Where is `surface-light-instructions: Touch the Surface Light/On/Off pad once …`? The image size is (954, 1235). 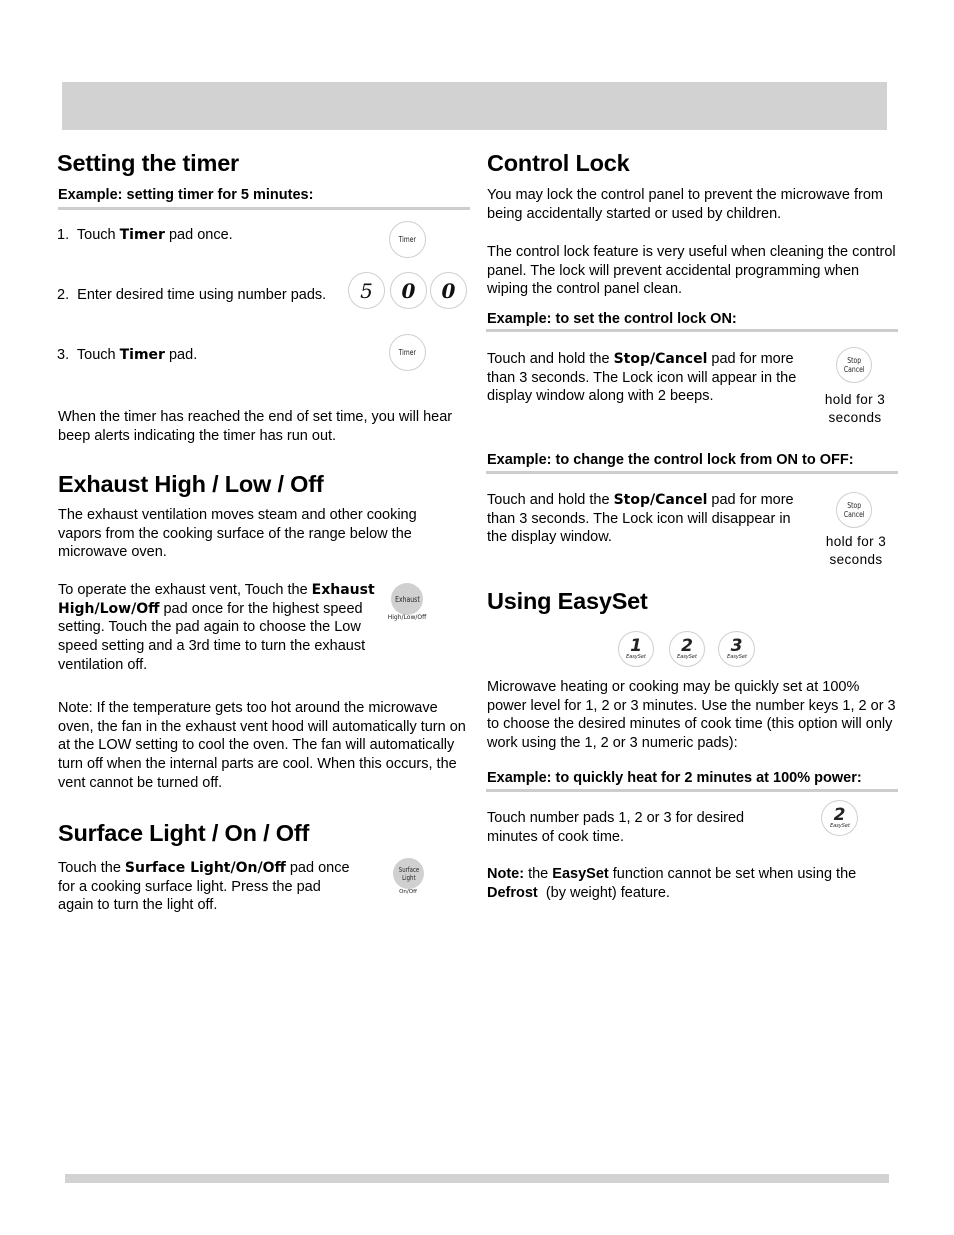
surface-light-instructions: Touch the Surface Light/On/Off pad once … is located at coordinates (208, 887).